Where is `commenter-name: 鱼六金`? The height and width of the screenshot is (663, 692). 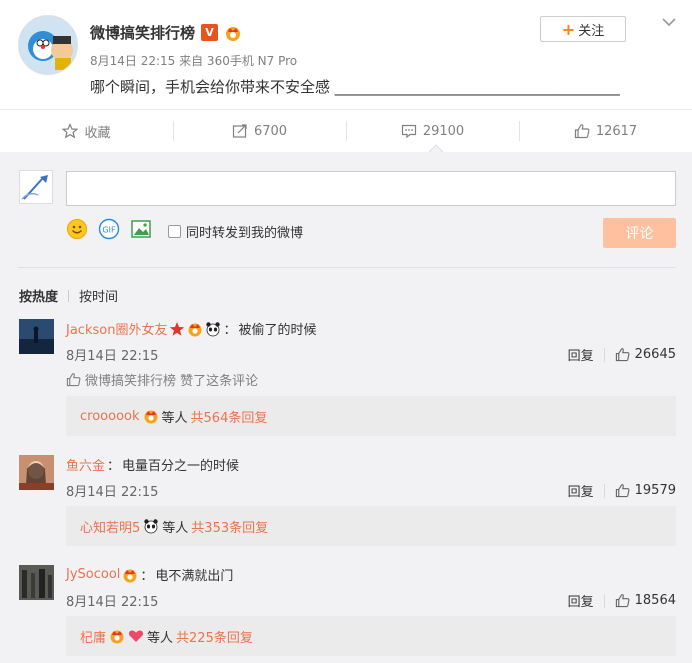
commenter-name: 鱼六金 is located at coordinates (85, 464).